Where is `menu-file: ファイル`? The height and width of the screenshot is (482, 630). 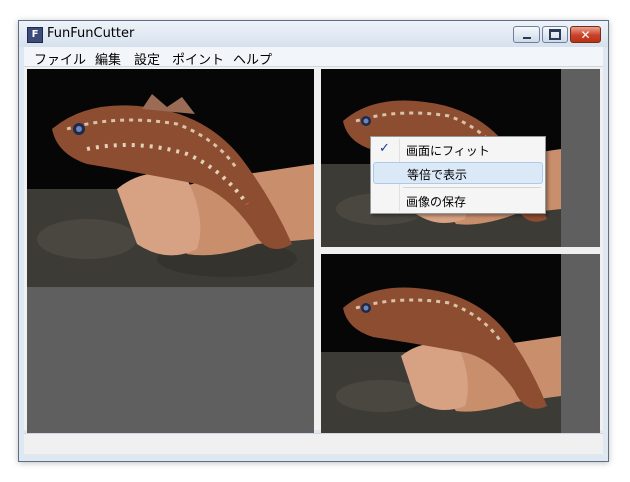
menu-file: ファイル is located at coordinates (60, 58).